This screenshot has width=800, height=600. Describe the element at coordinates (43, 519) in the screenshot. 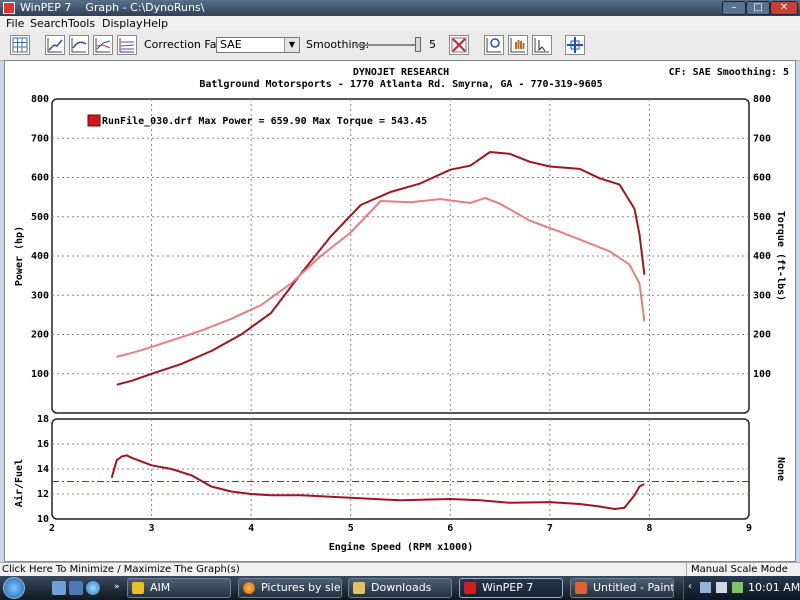

I see `afr-tick-label: 10` at that location.